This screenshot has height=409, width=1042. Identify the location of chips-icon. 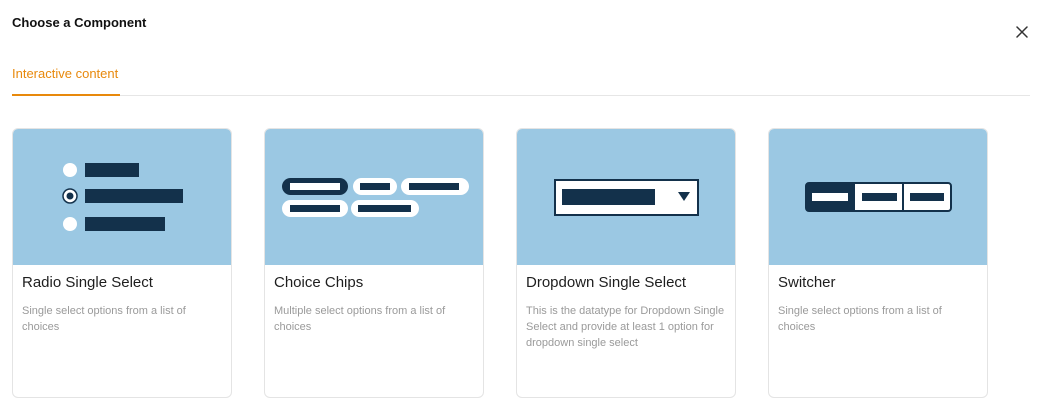
(375, 197).